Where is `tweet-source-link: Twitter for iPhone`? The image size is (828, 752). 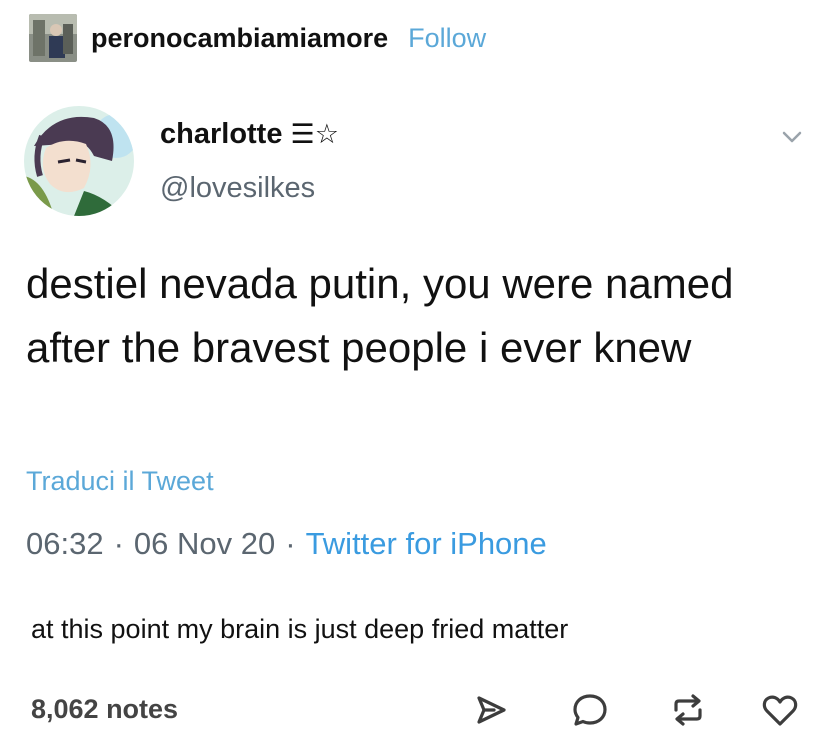
tweet-source-link: Twitter for iPhone is located at coordinates (426, 543).